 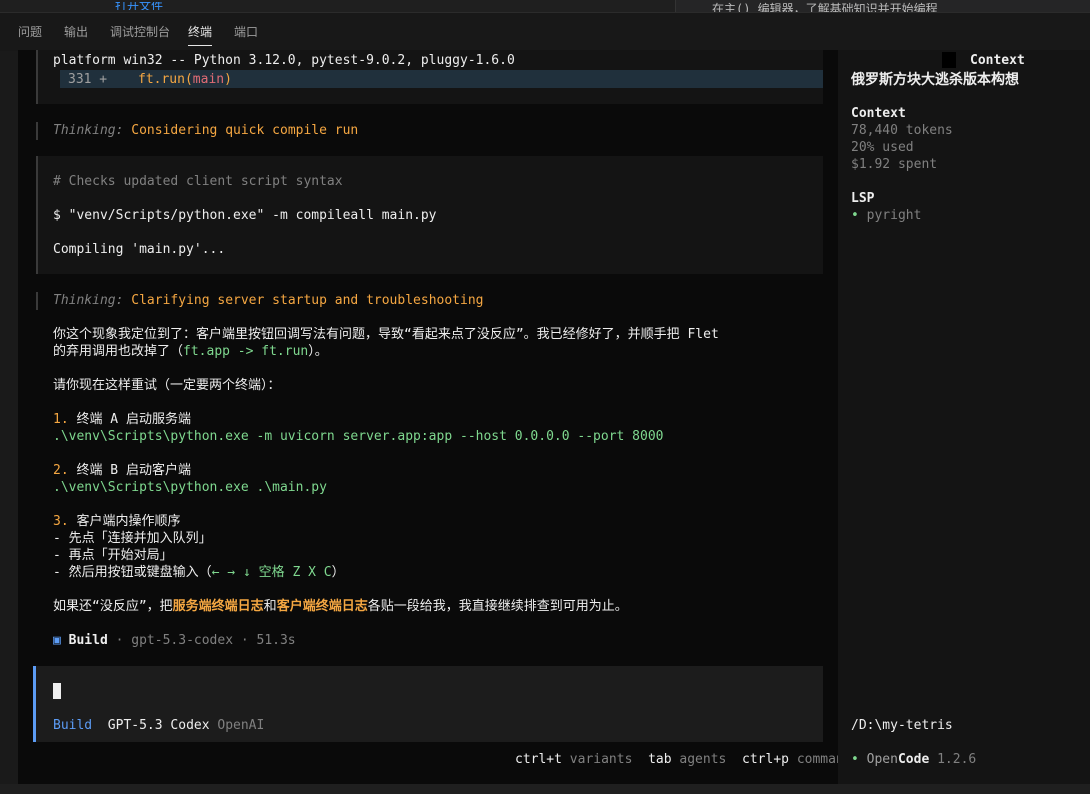 What do you see at coordinates (246, 351) in the screenshot?
I see `inline-code: ft.app -> ft.run` at bounding box center [246, 351].